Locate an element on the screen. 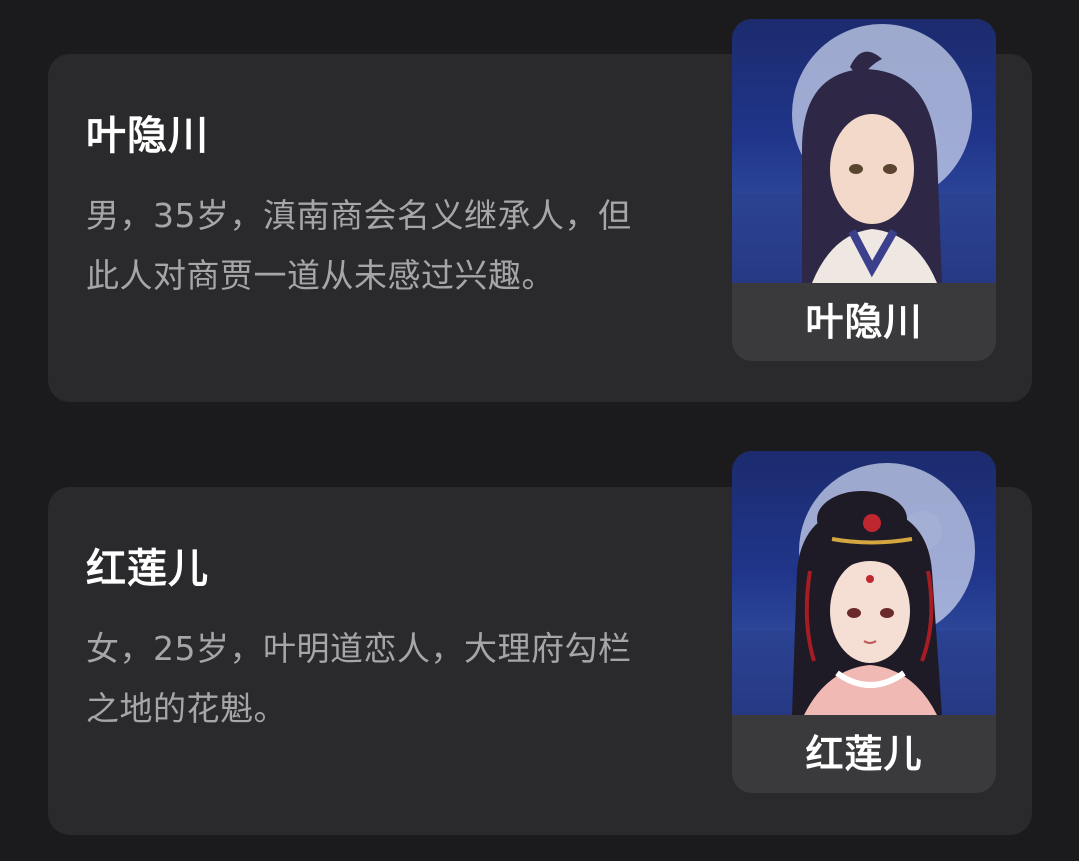 The height and width of the screenshot is (861, 1079). avatar-name-label: 红莲儿 is located at coordinates (864, 754).